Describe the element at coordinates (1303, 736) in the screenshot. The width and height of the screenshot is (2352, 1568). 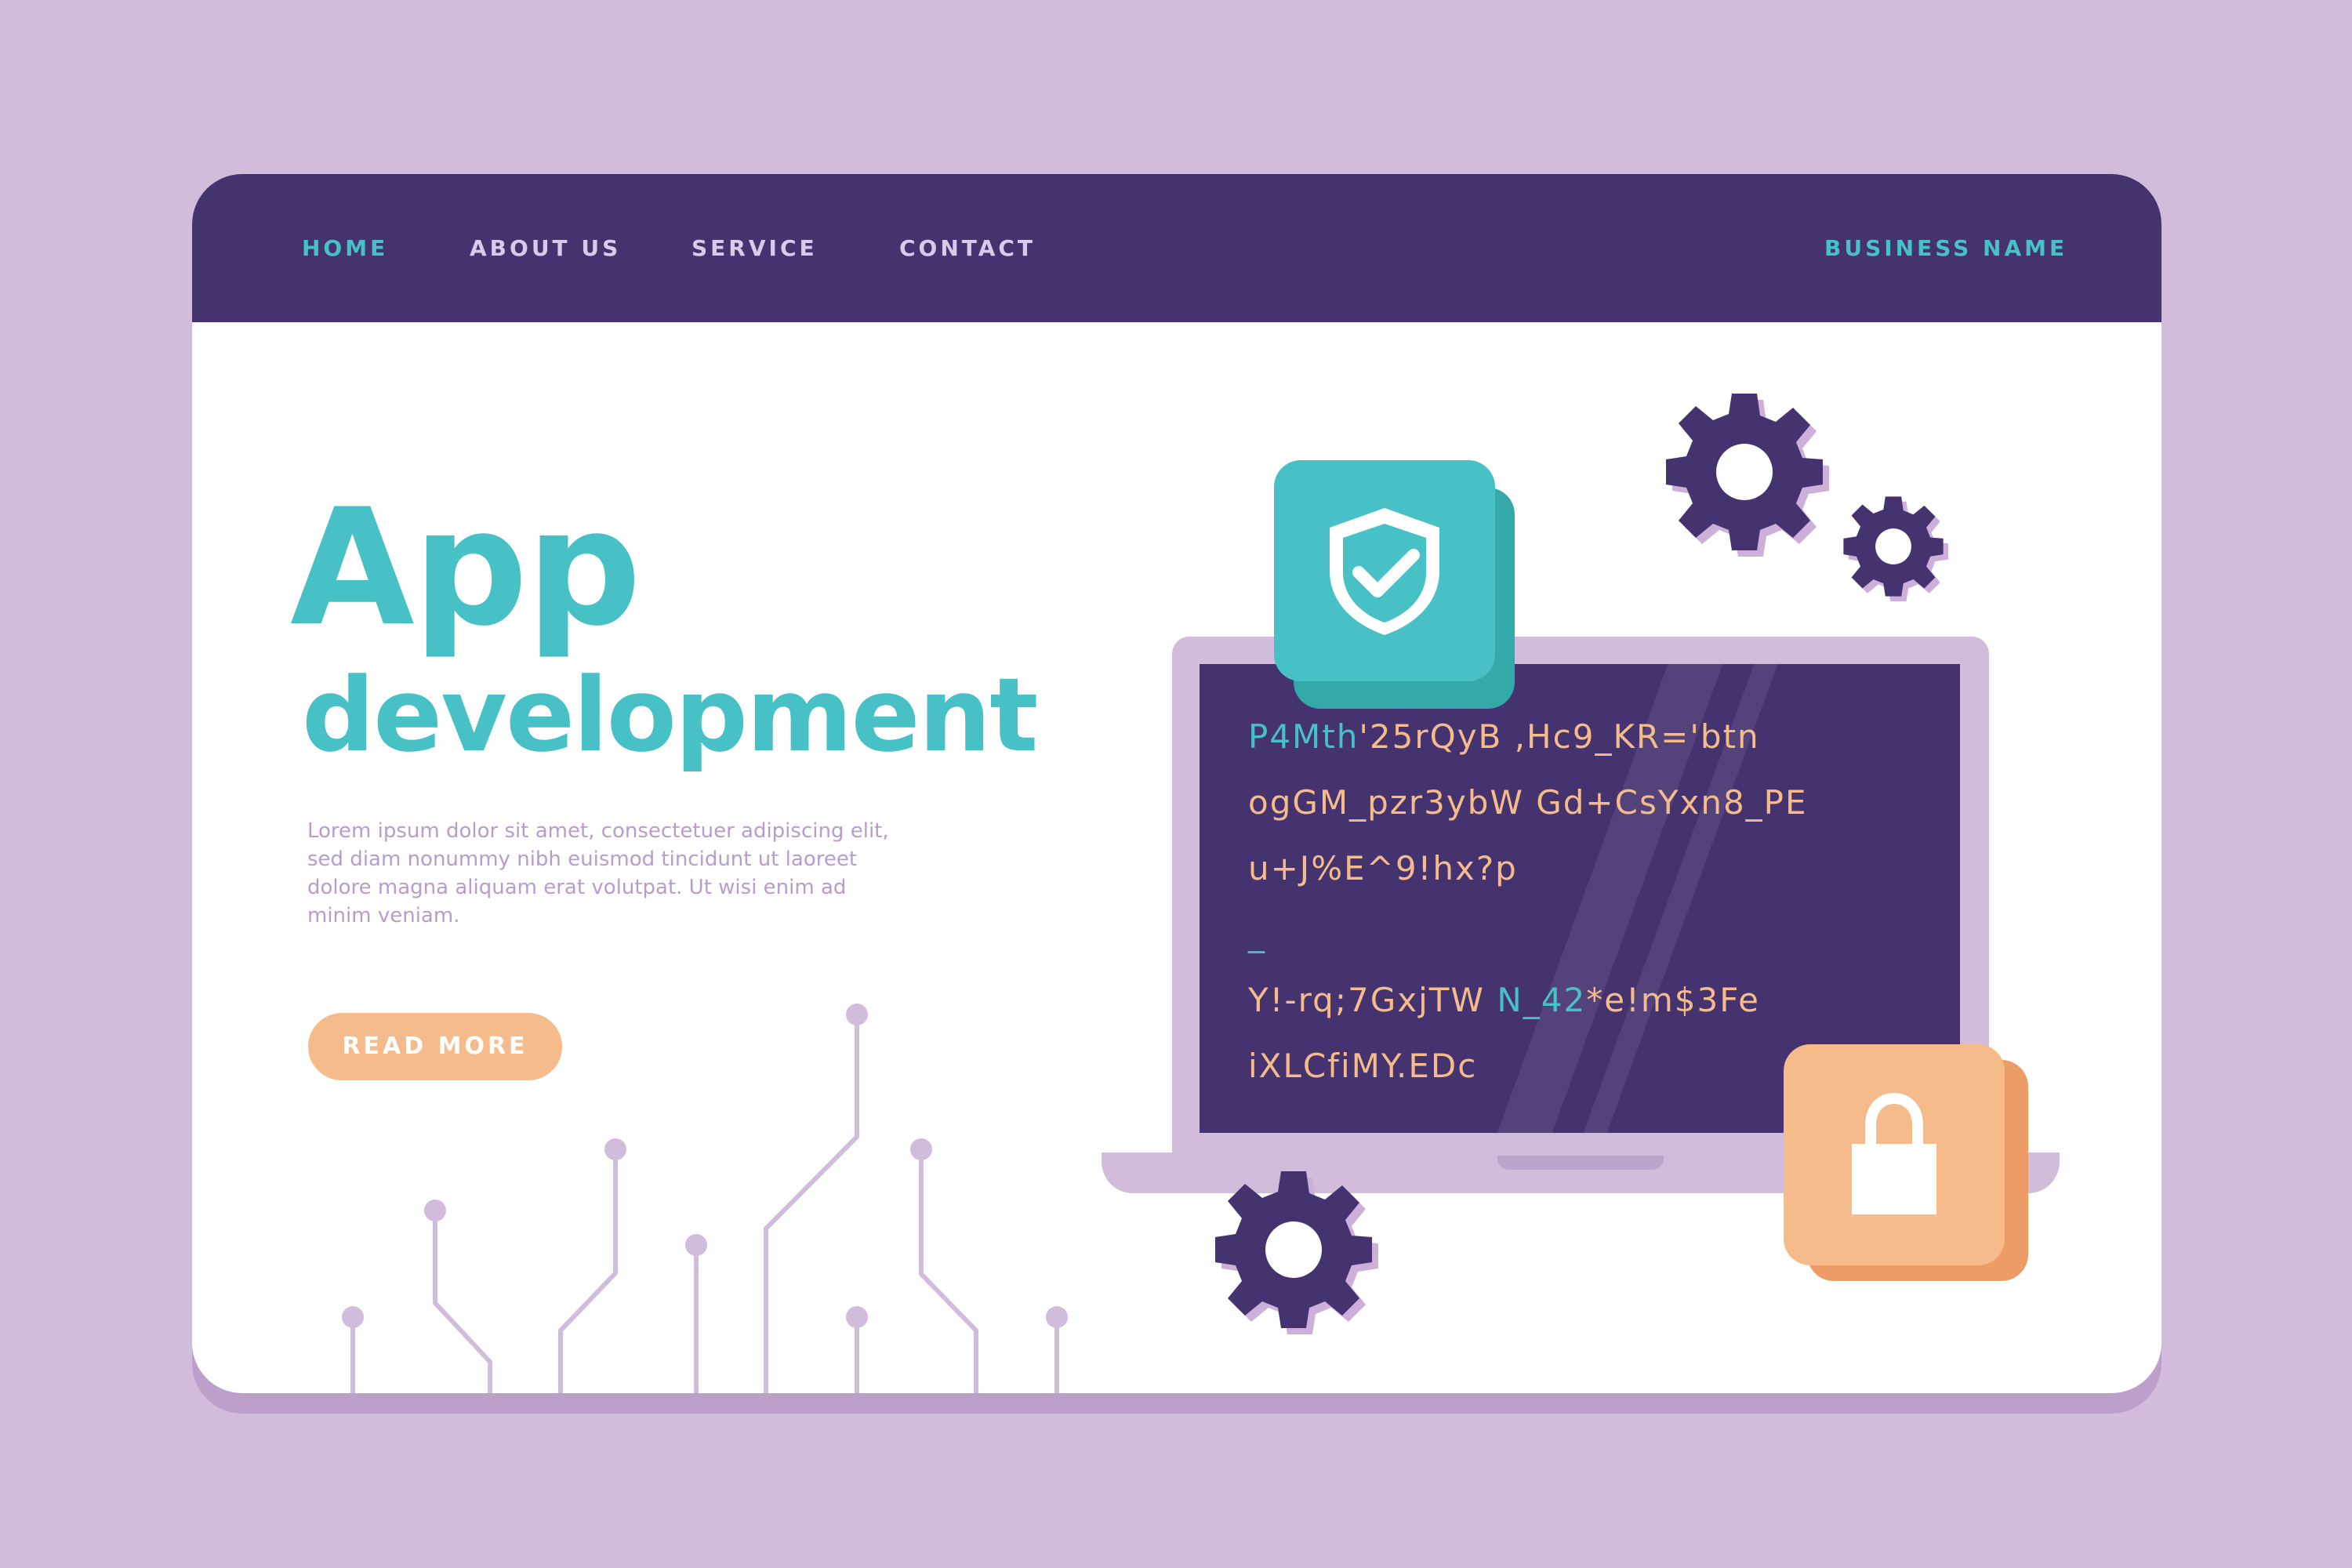
I see `code-token: P4Mth` at that location.